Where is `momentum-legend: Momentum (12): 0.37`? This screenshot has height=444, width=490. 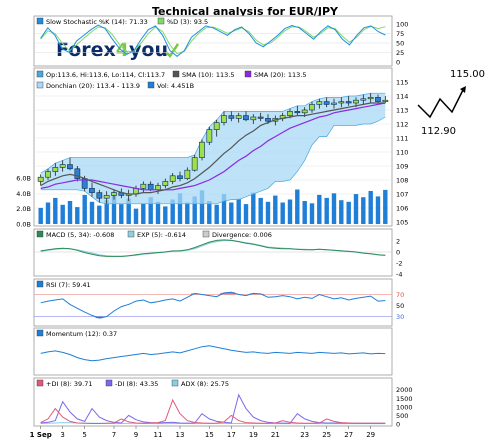
momentum-legend: Momentum (12): 0.37 is located at coordinates (81, 334).